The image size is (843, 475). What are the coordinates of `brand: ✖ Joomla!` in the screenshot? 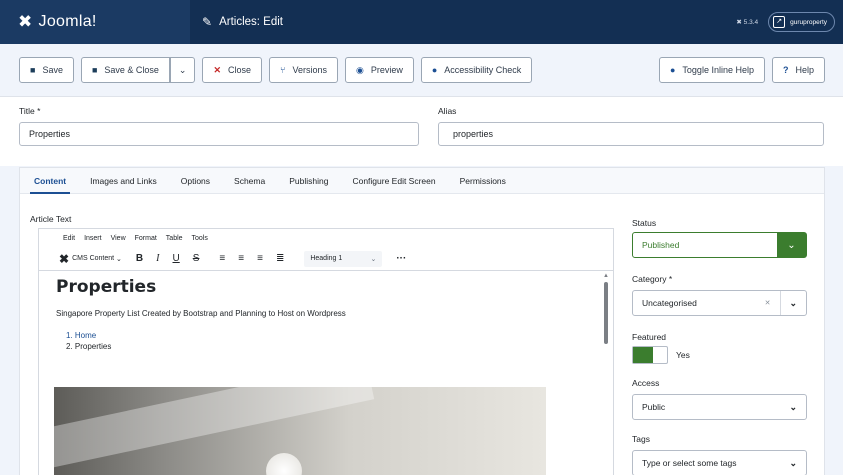 It's located at (95, 22).